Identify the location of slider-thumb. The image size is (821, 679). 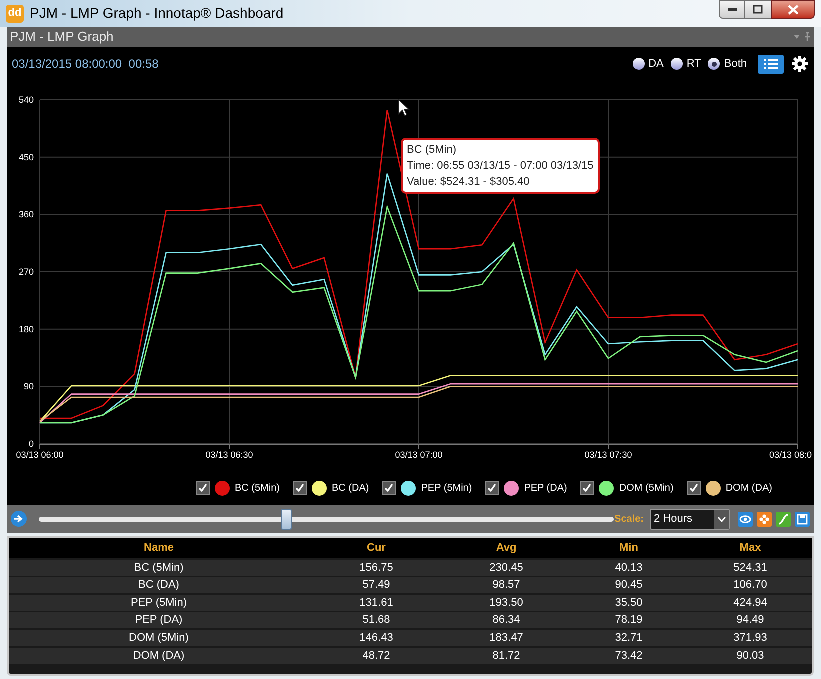
(286, 519).